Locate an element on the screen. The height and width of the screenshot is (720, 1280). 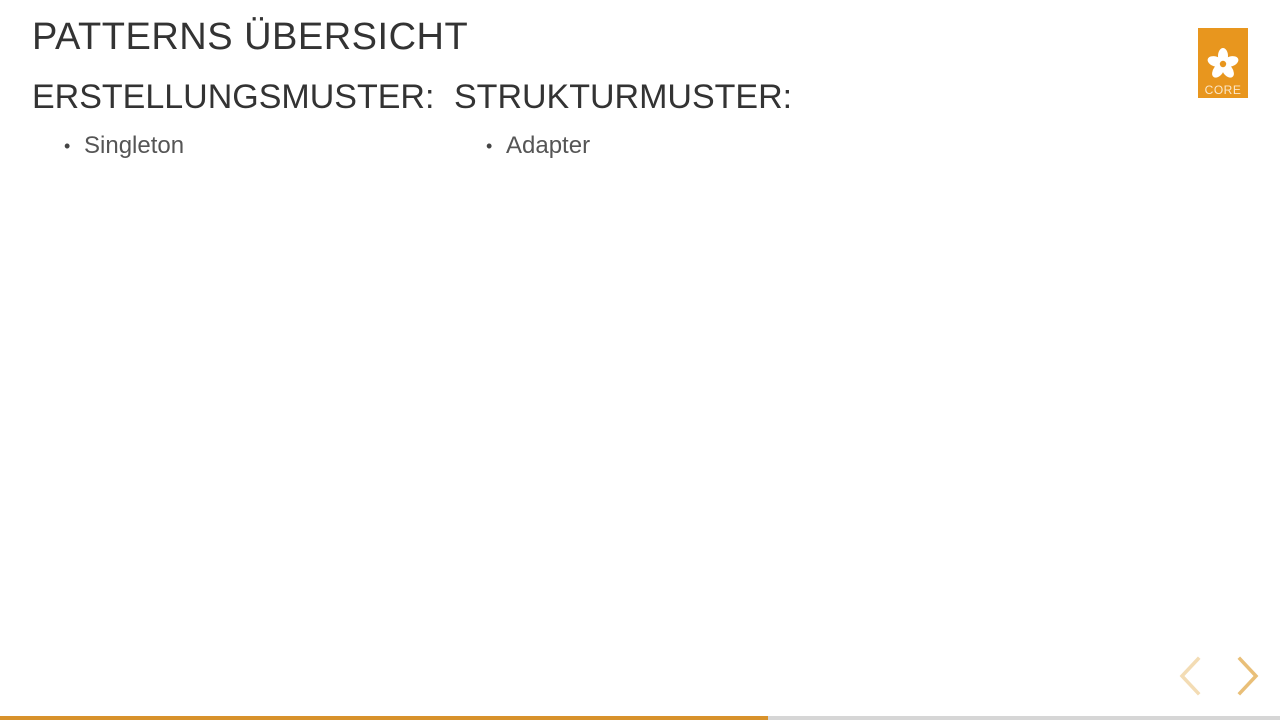
list-item-label: Adapter is located at coordinates (548, 145).